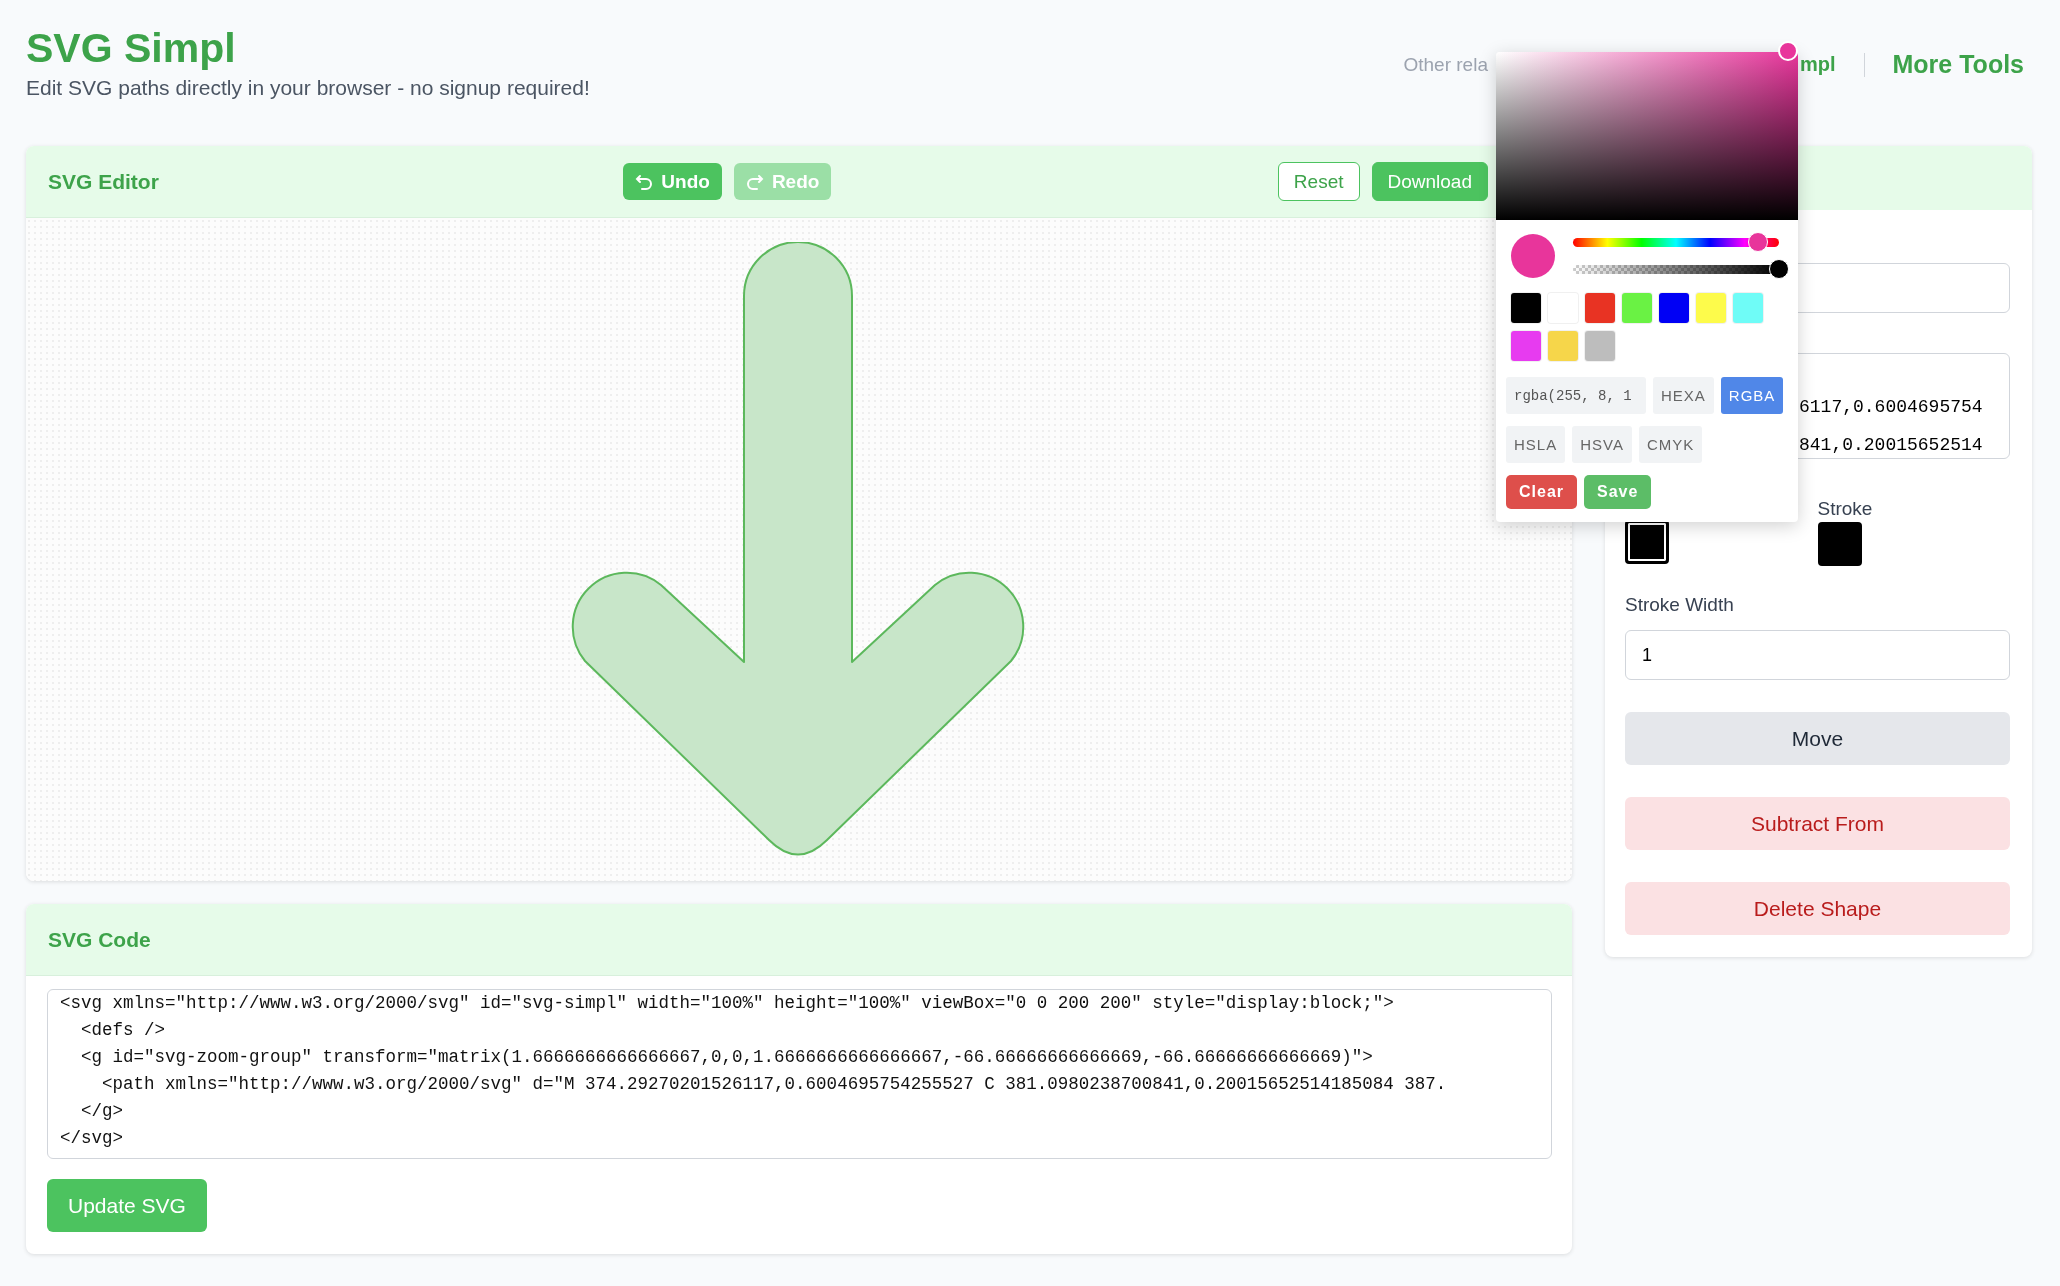  Describe the element at coordinates (1788, 51) in the screenshot. I see `saturation-handle` at that location.